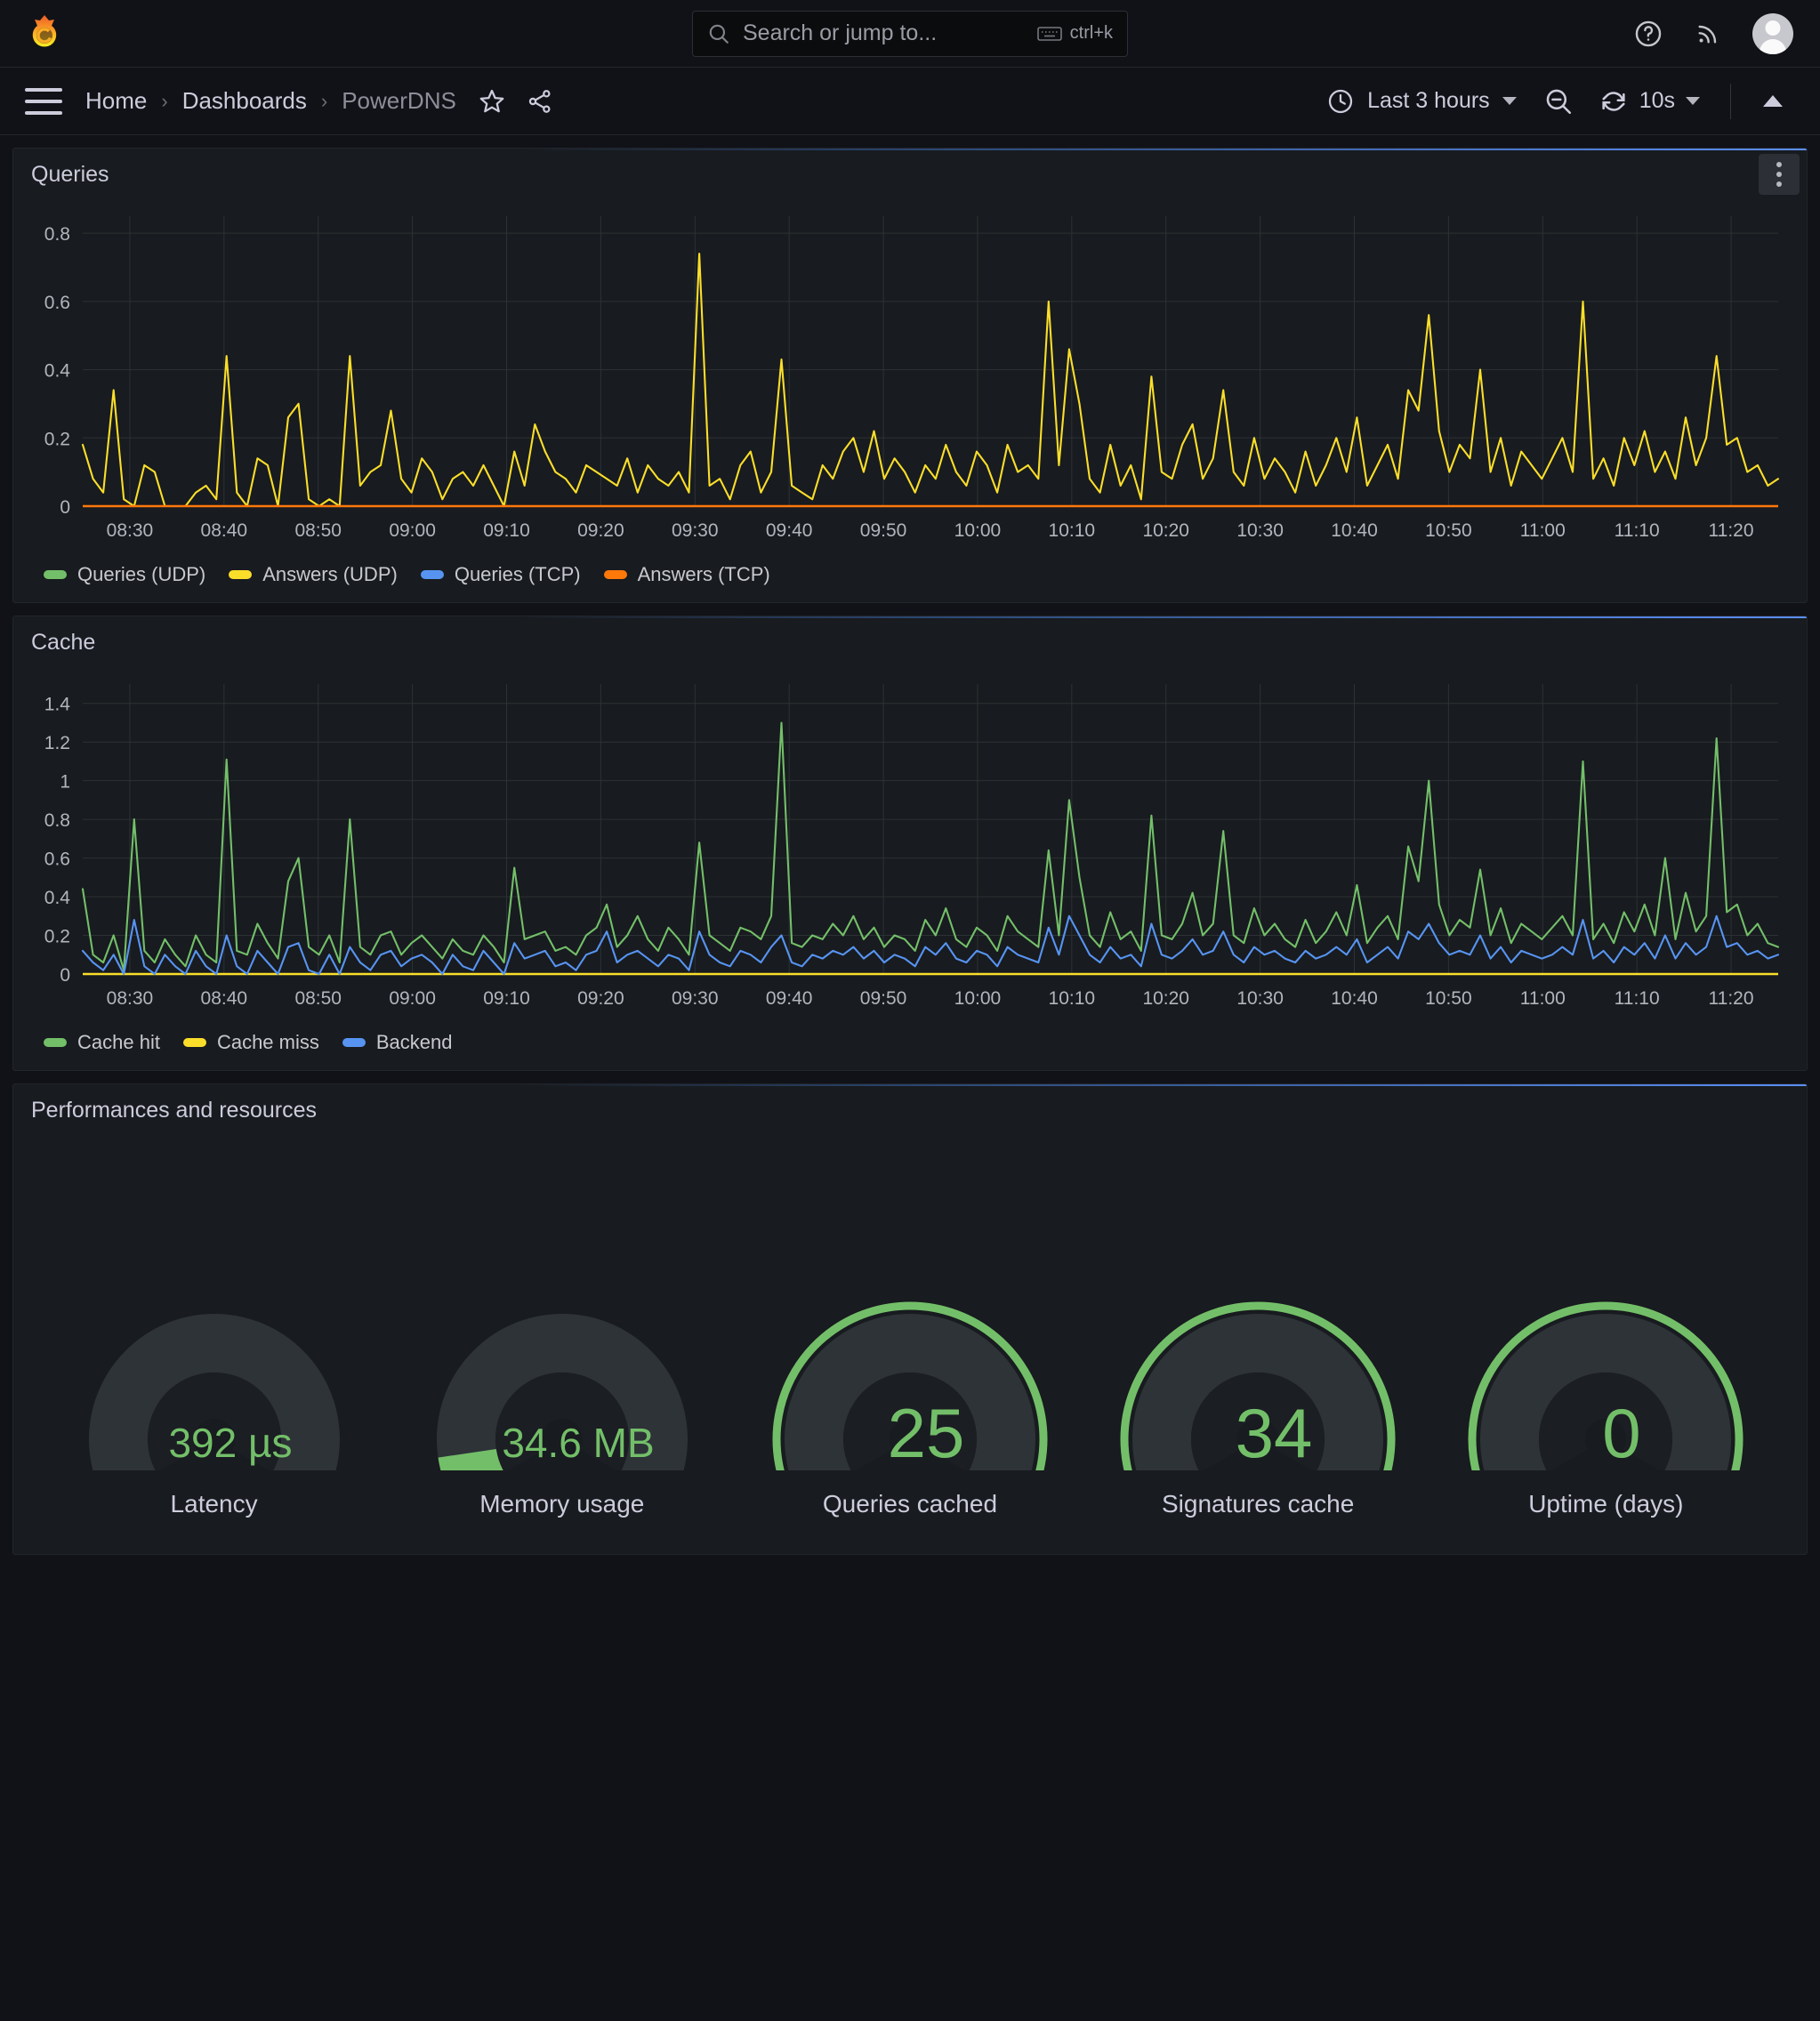 This screenshot has width=1820, height=2021. Describe the element at coordinates (517, 574) in the screenshot. I see `legend-label: Queries (TCP)` at that location.